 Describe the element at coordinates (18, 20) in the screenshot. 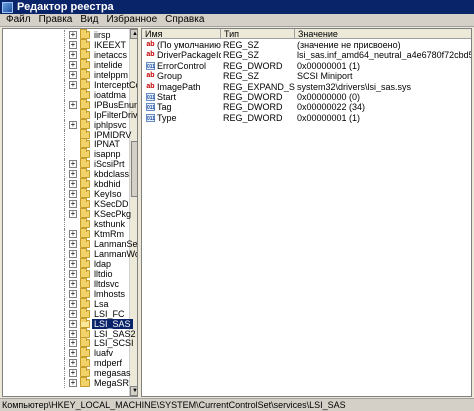

I see `menu-file: Файл` at that location.